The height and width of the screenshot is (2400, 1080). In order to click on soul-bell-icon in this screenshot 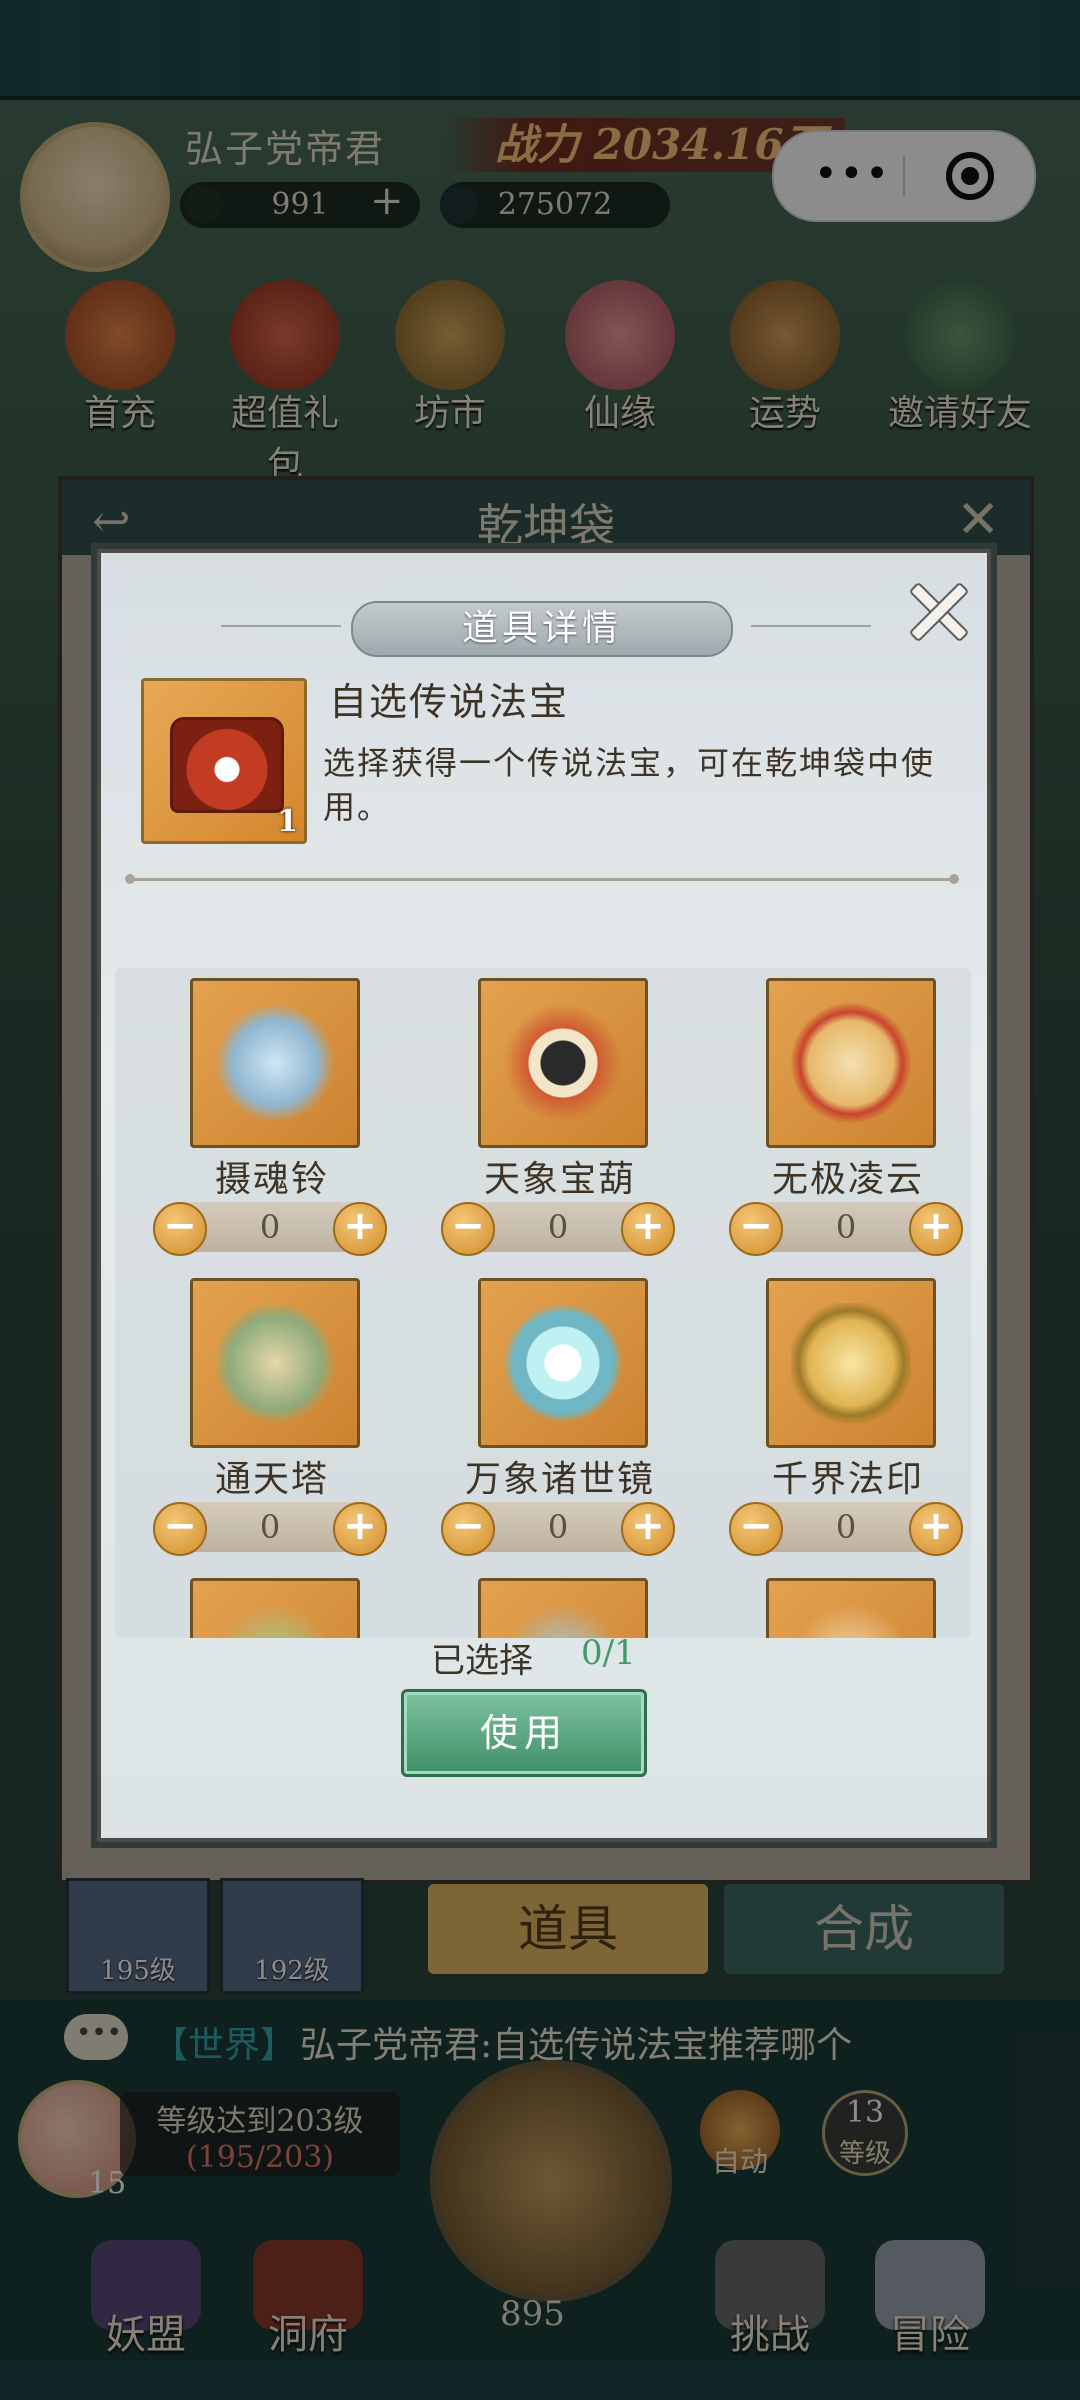, I will do `click(275, 1063)`.